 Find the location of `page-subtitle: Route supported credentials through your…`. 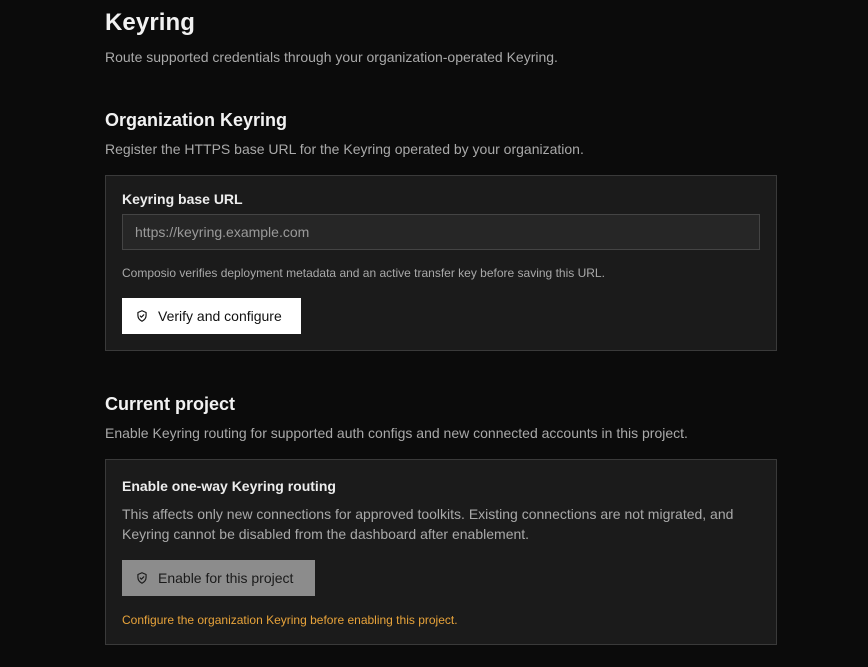

page-subtitle: Route supported credentials through your… is located at coordinates (331, 57).